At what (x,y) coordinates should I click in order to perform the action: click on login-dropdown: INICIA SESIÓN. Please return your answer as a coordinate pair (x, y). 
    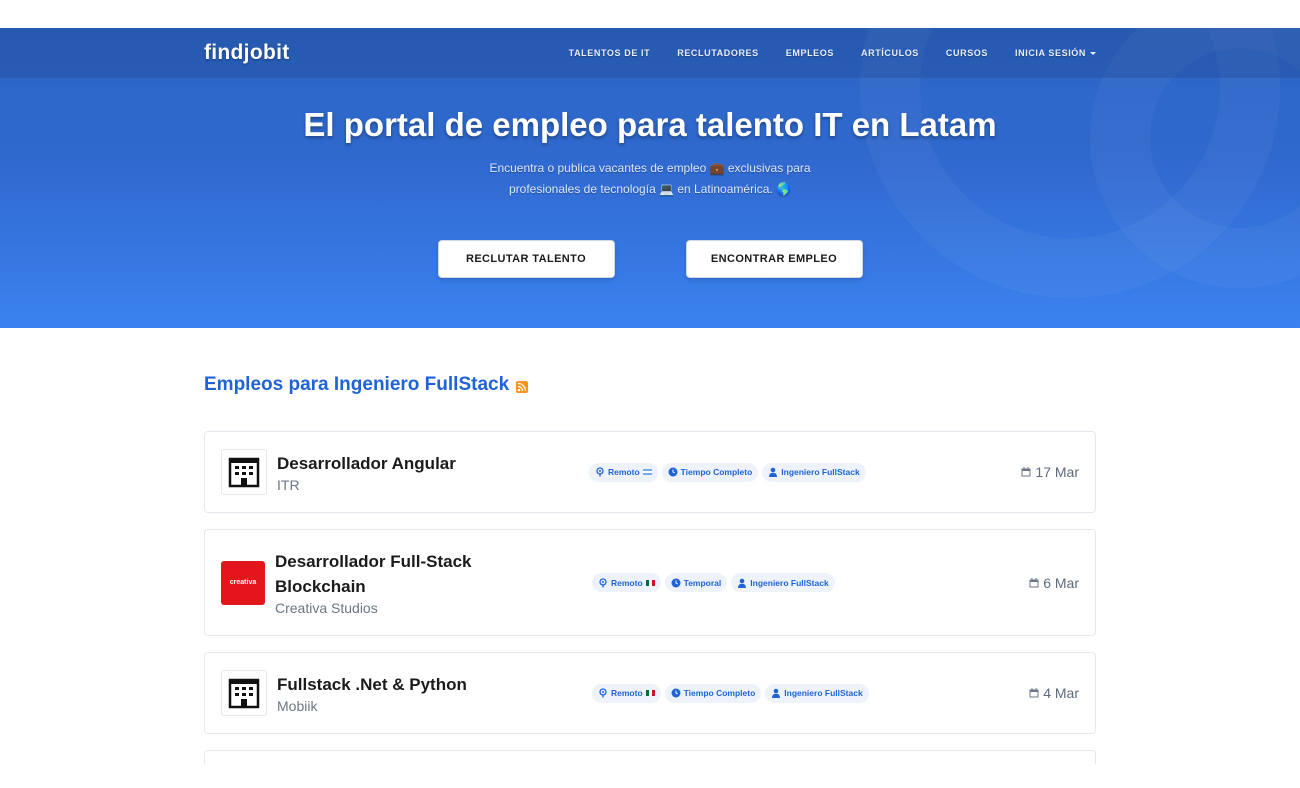
    Looking at the image, I should click on (1055, 53).